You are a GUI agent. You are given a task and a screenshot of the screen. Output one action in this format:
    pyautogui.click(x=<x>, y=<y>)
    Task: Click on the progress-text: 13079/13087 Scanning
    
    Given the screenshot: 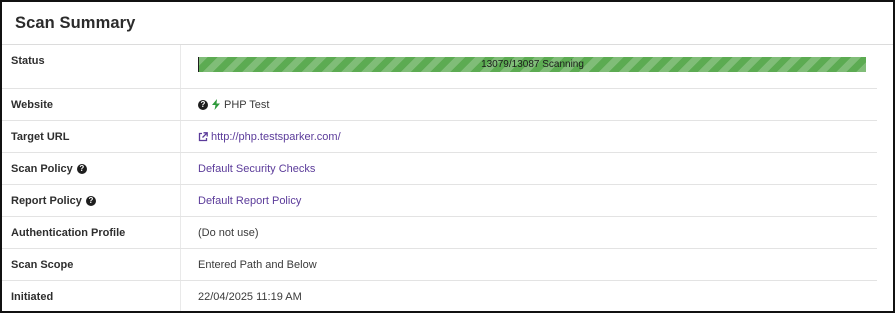 What is the action you would take?
    pyautogui.click(x=532, y=64)
    